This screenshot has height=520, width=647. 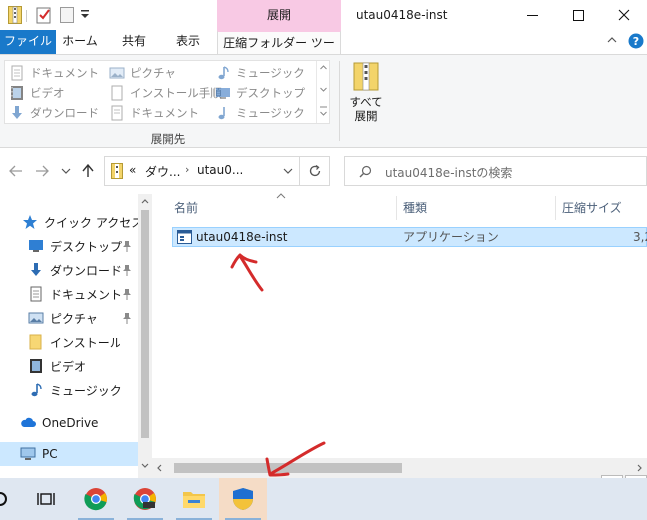 I want to click on video-icon, so click(x=17, y=93).